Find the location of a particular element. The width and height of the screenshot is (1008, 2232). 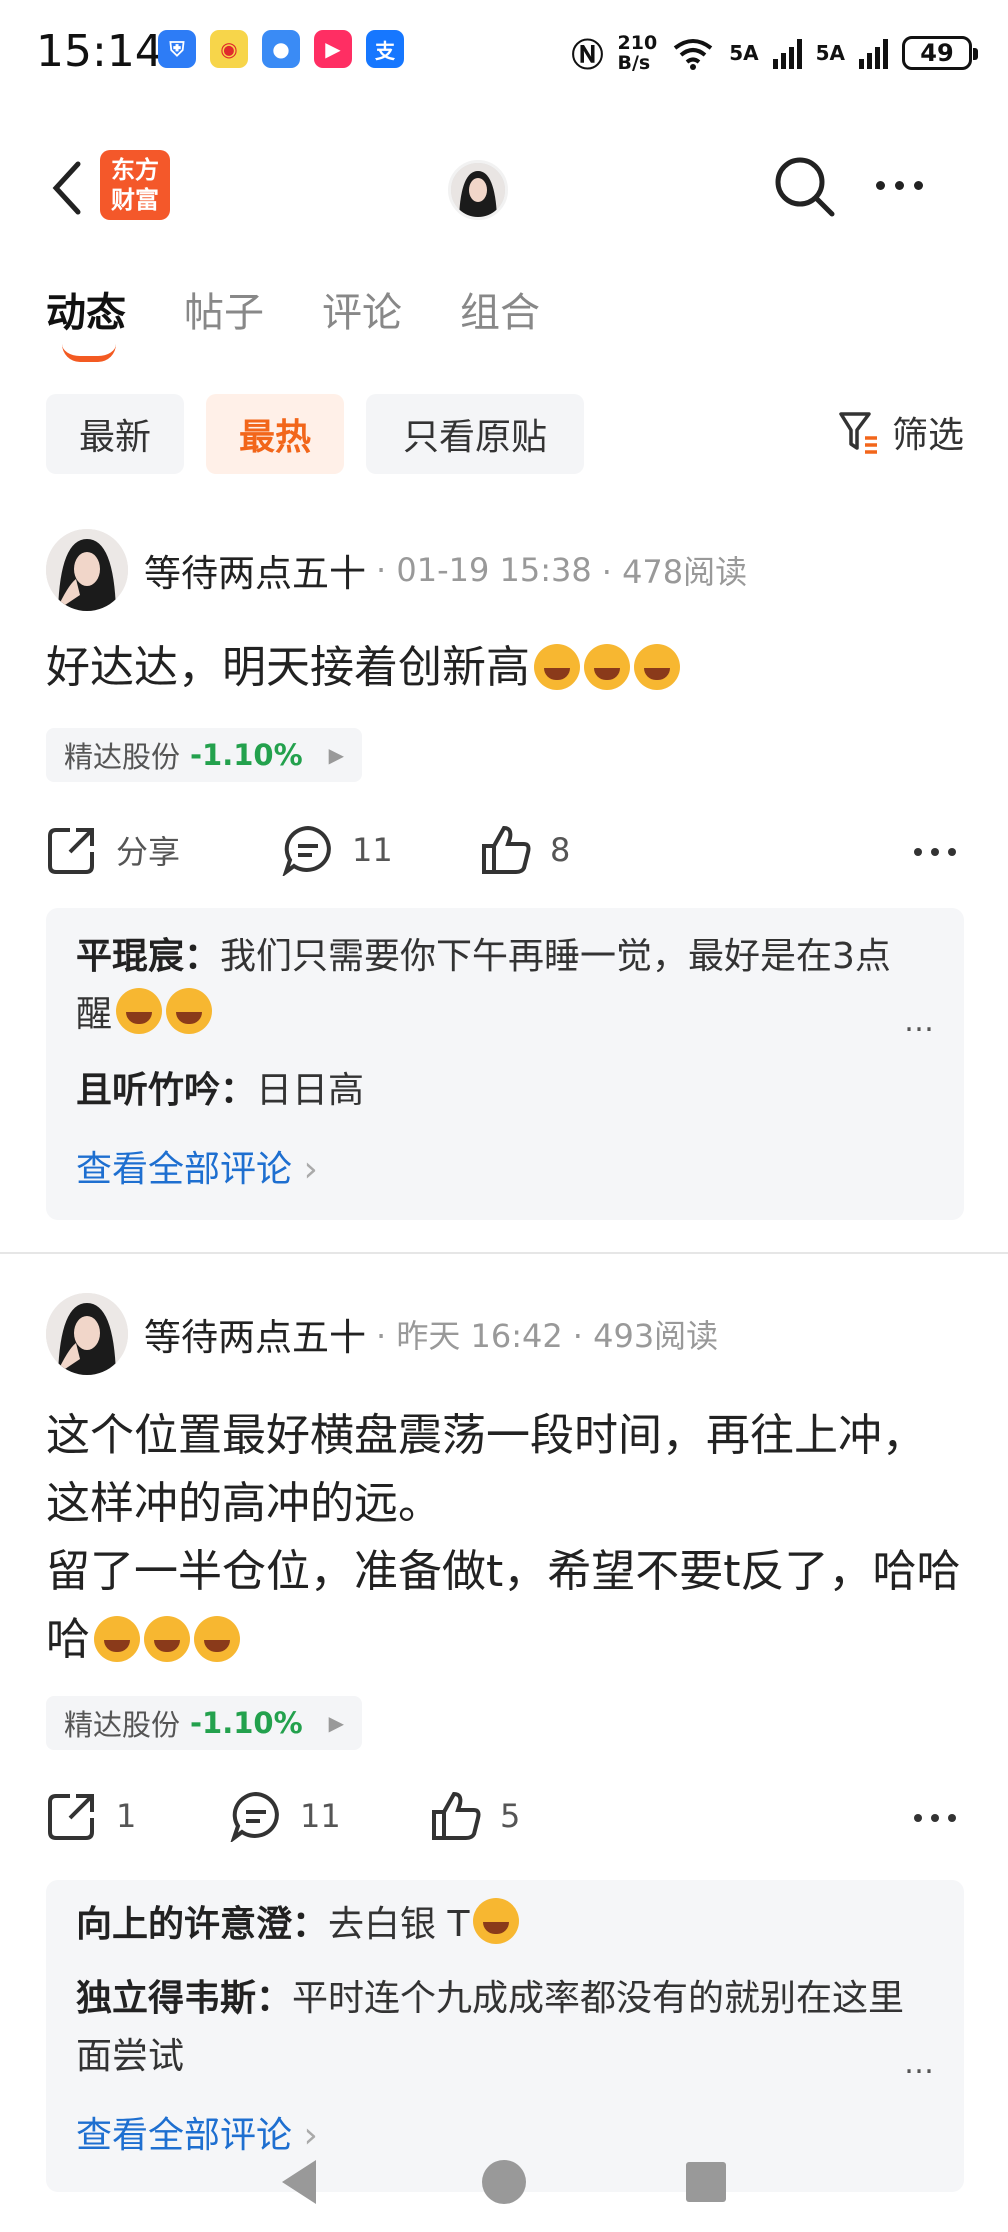

active-tab-indicator is located at coordinates (89, 353).